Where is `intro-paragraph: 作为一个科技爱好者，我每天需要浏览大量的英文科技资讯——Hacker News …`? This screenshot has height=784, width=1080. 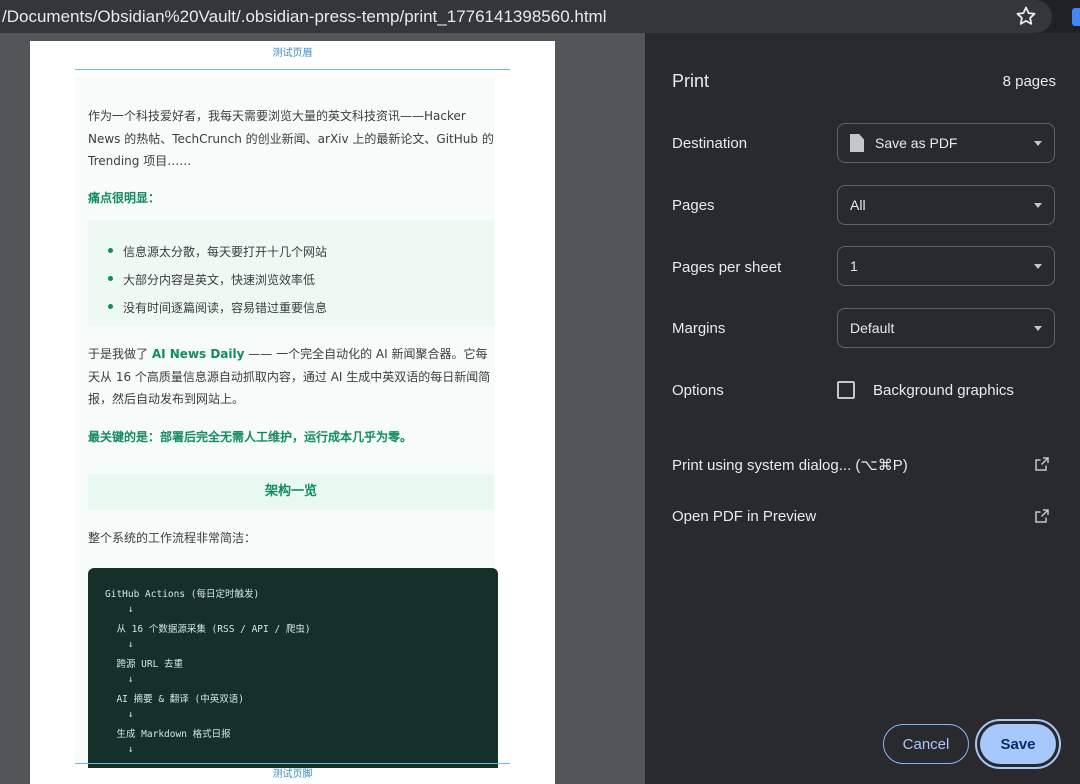 intro-paragraph: 作为一个科技爱好者，我每天需要浏览大量的英文科技资讯——Hacker News … is located at coordinates (291, 138).